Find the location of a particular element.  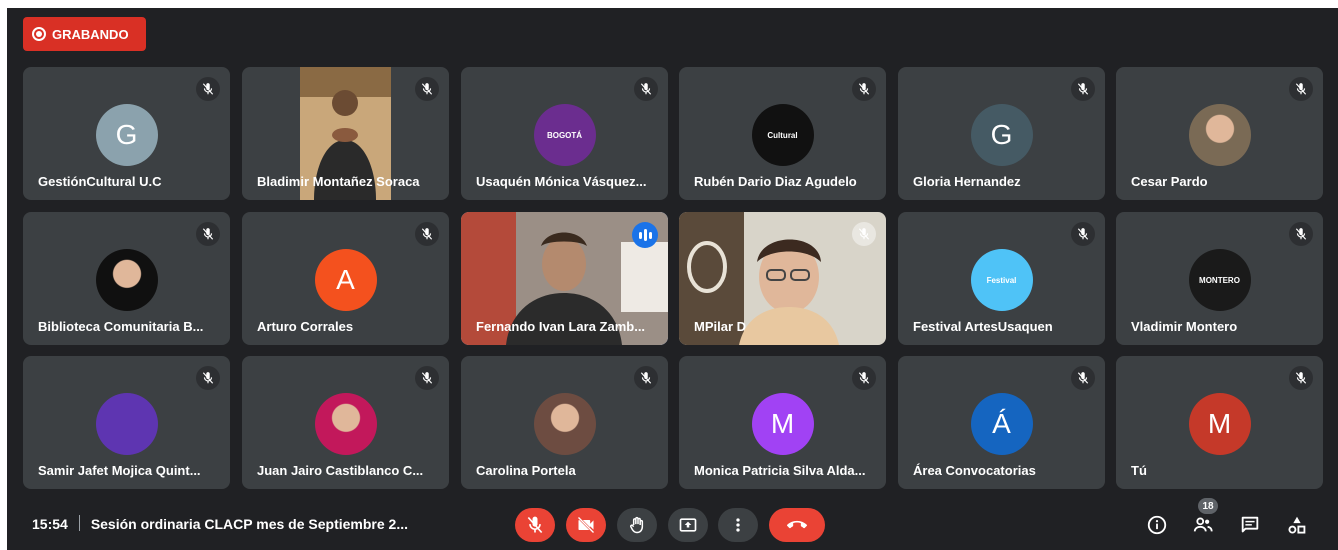

clock: 15:54 is located at coordinates (50, 524).